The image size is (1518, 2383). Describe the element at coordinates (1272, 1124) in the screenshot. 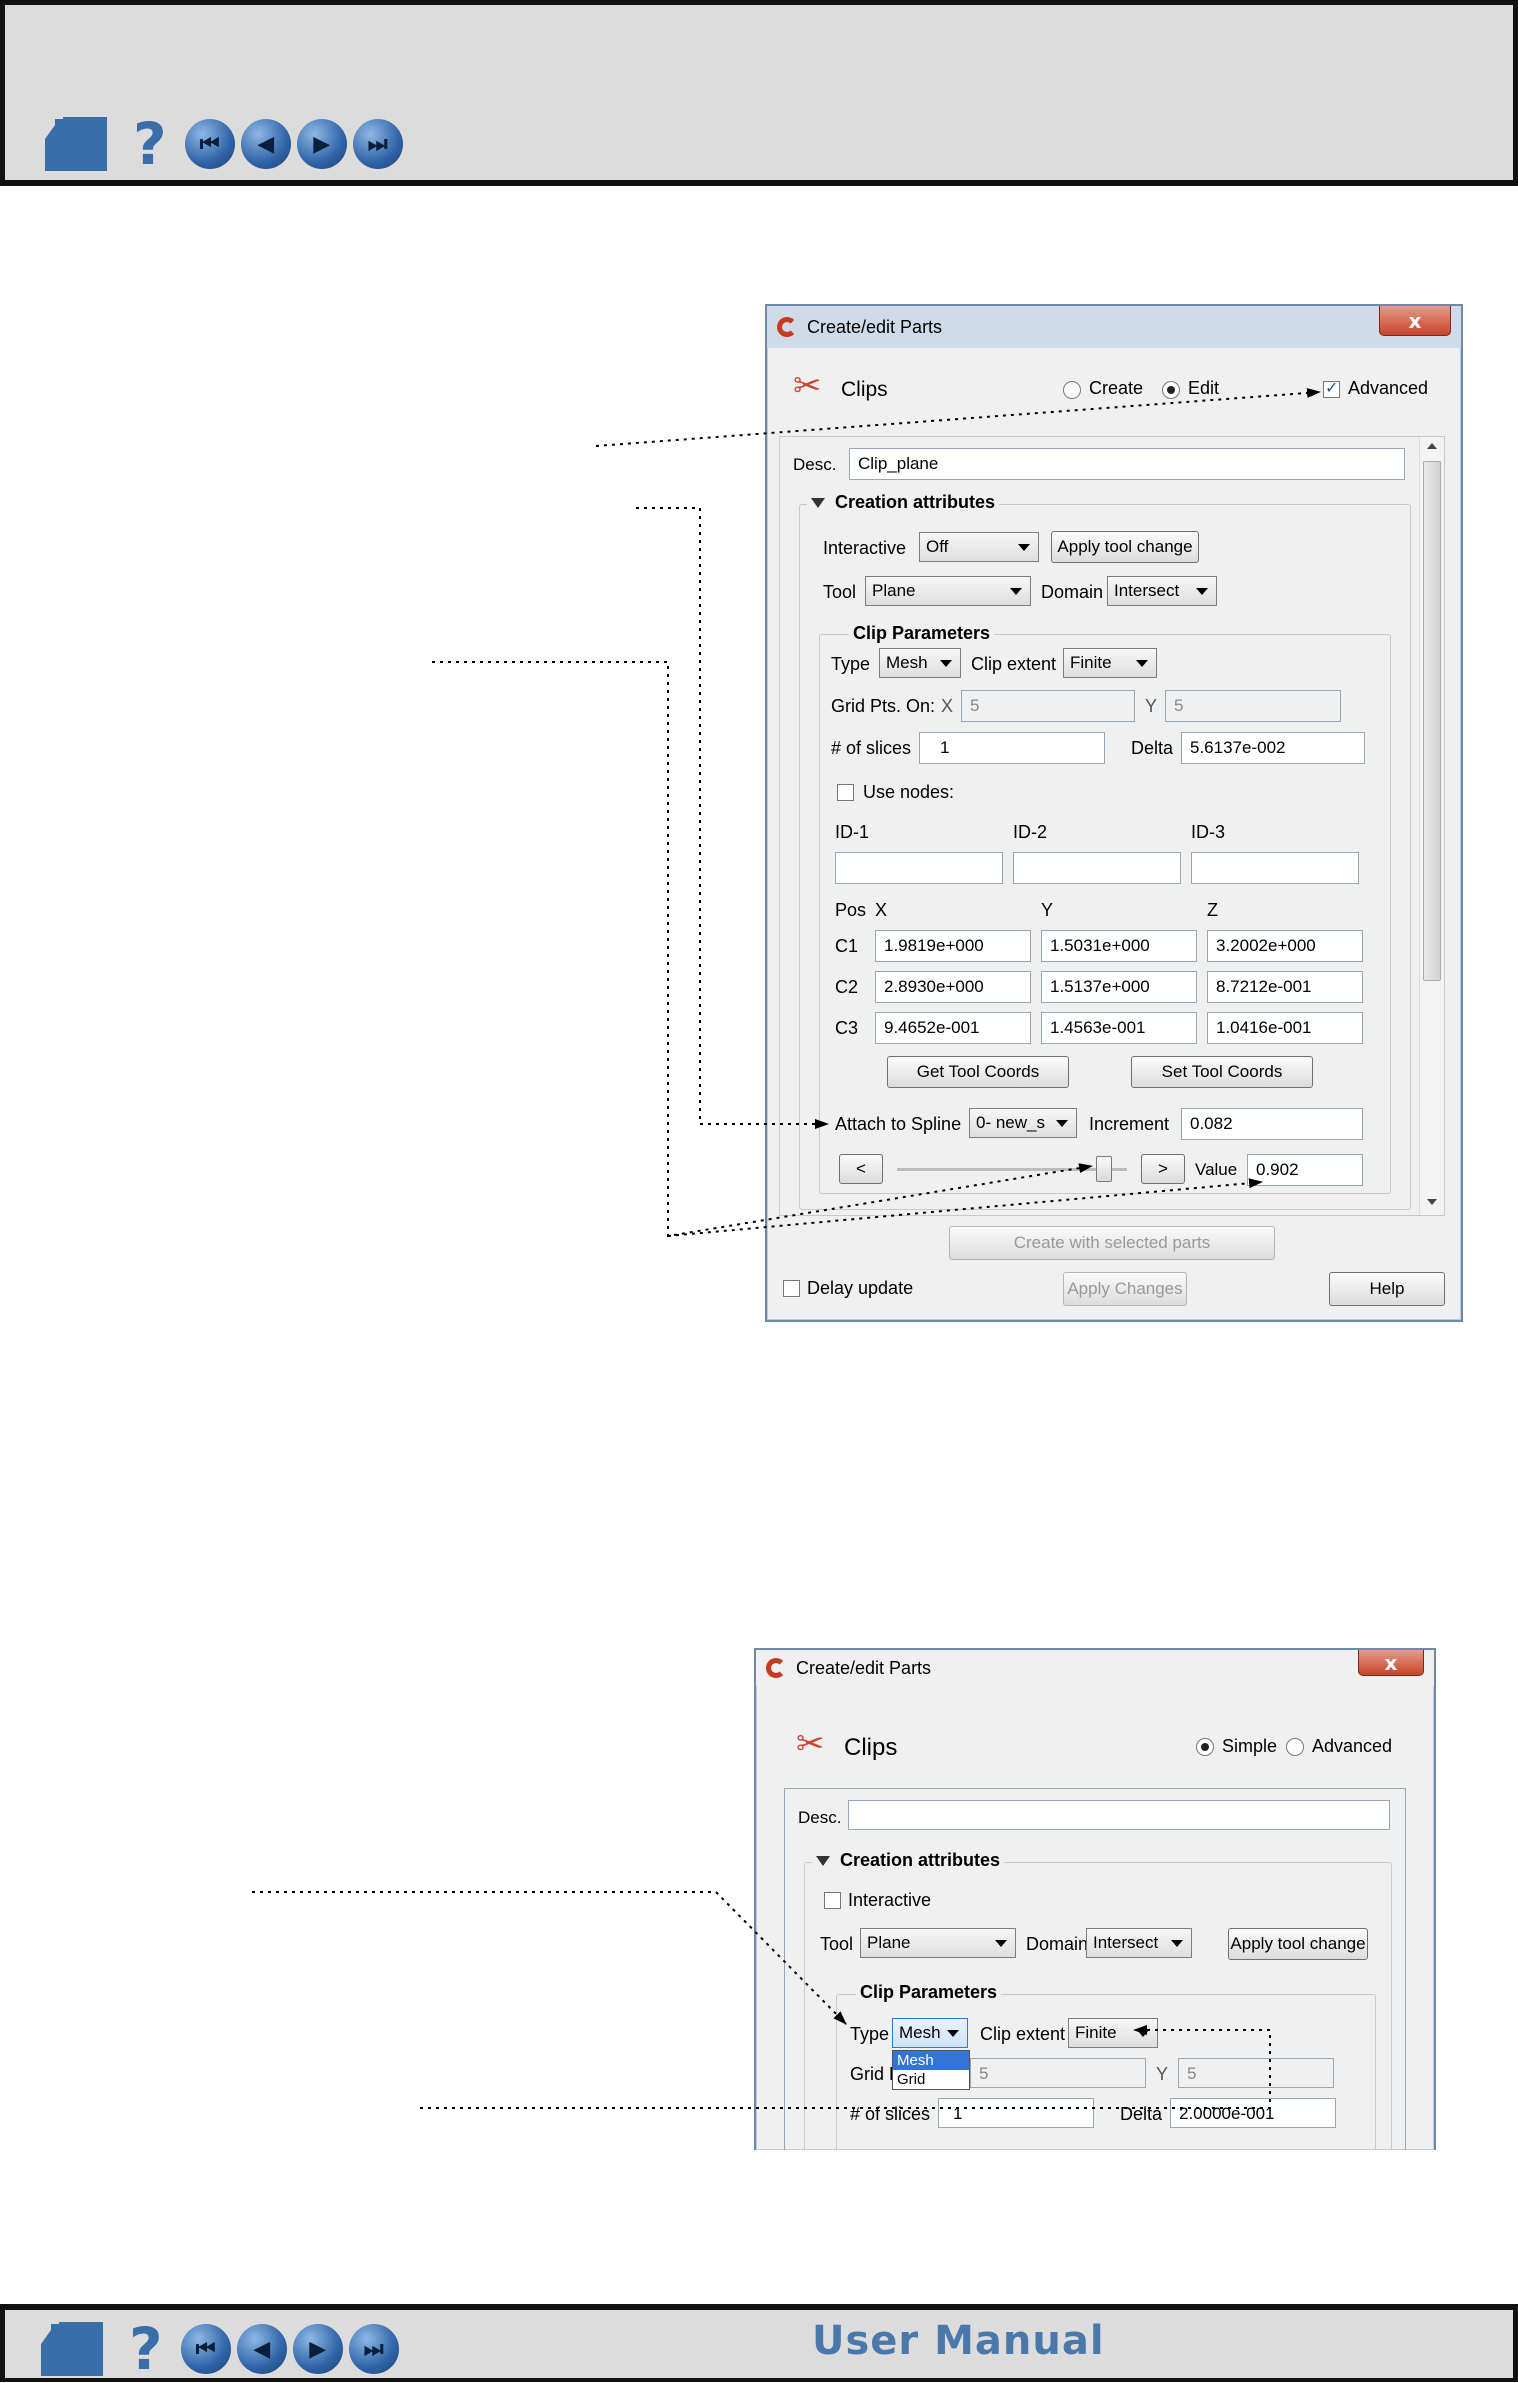

I see `increment-input: 0.082` at that location.